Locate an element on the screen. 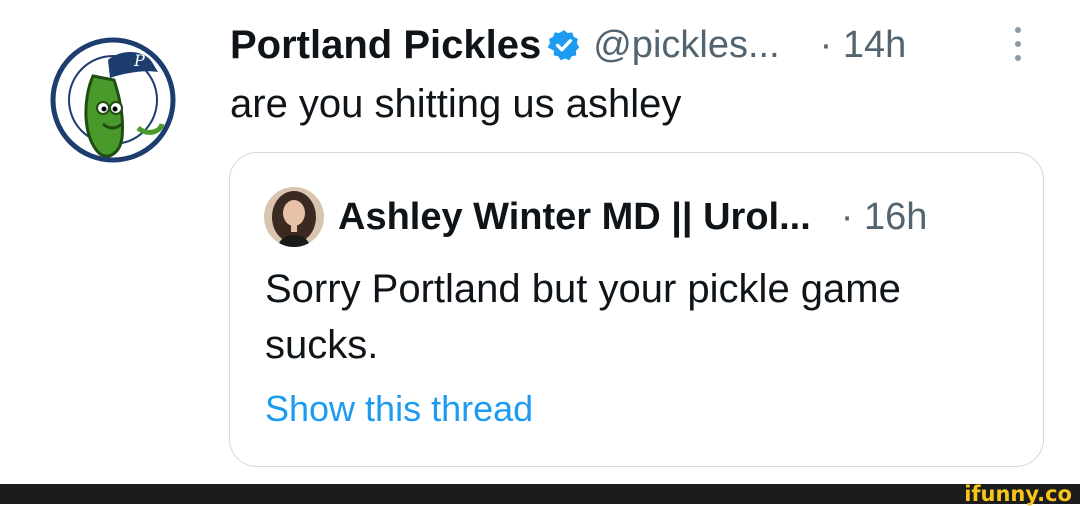  quoted-tweet-header: Ashley Winter MD || Urol... · 16h is located at coordinates (596, 217).